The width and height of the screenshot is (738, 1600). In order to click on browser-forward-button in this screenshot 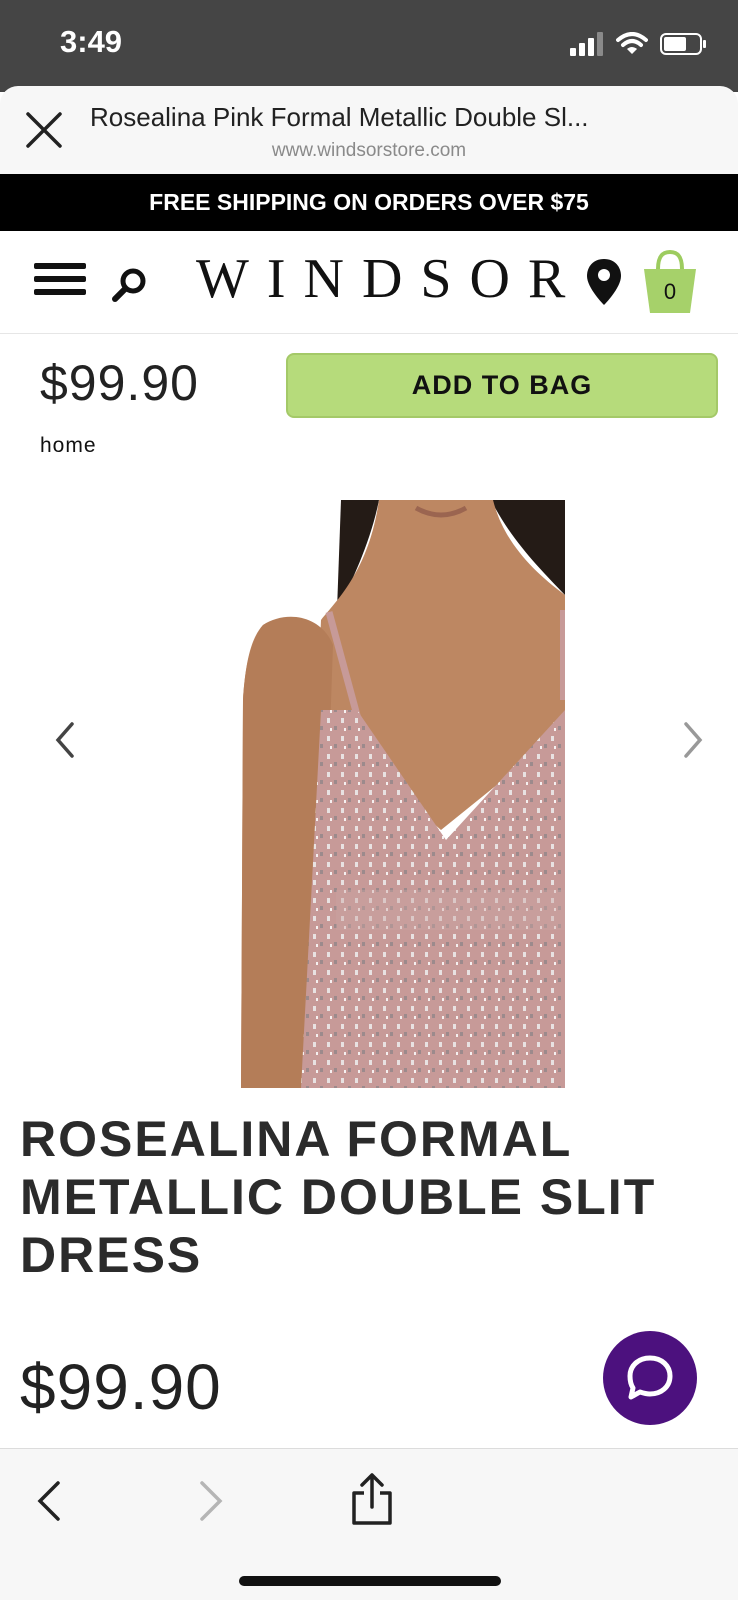, I will do `click(211, 1501)`.